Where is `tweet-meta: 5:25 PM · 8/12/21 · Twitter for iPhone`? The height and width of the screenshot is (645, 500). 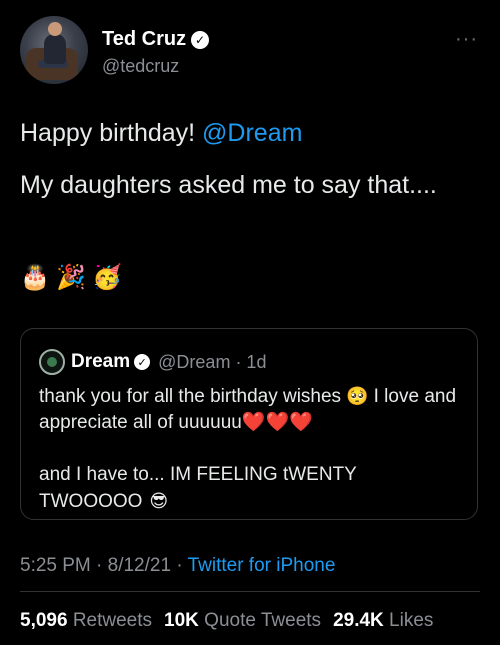
tweet-meta: 5:25 PM · 8/12/21 · Twitter for iPhone is located at coordinates (177, 566).